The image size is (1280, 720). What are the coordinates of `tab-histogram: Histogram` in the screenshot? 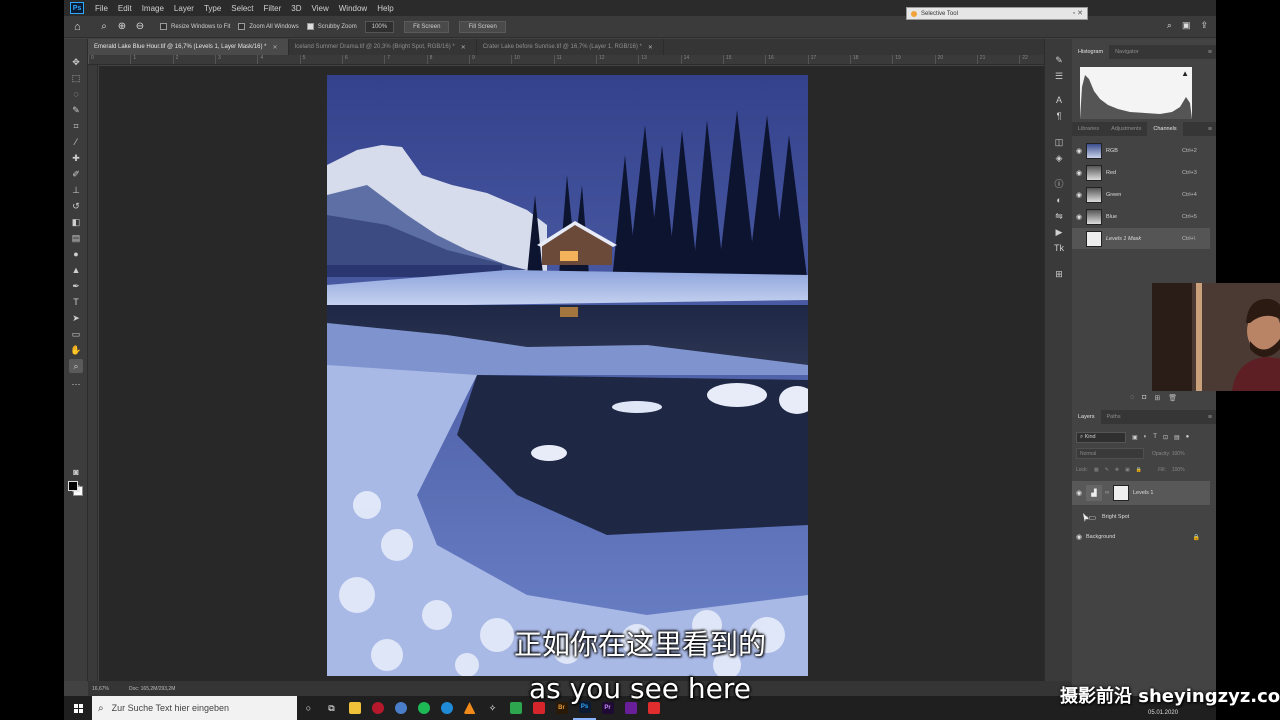 It's located at (1091, 52).